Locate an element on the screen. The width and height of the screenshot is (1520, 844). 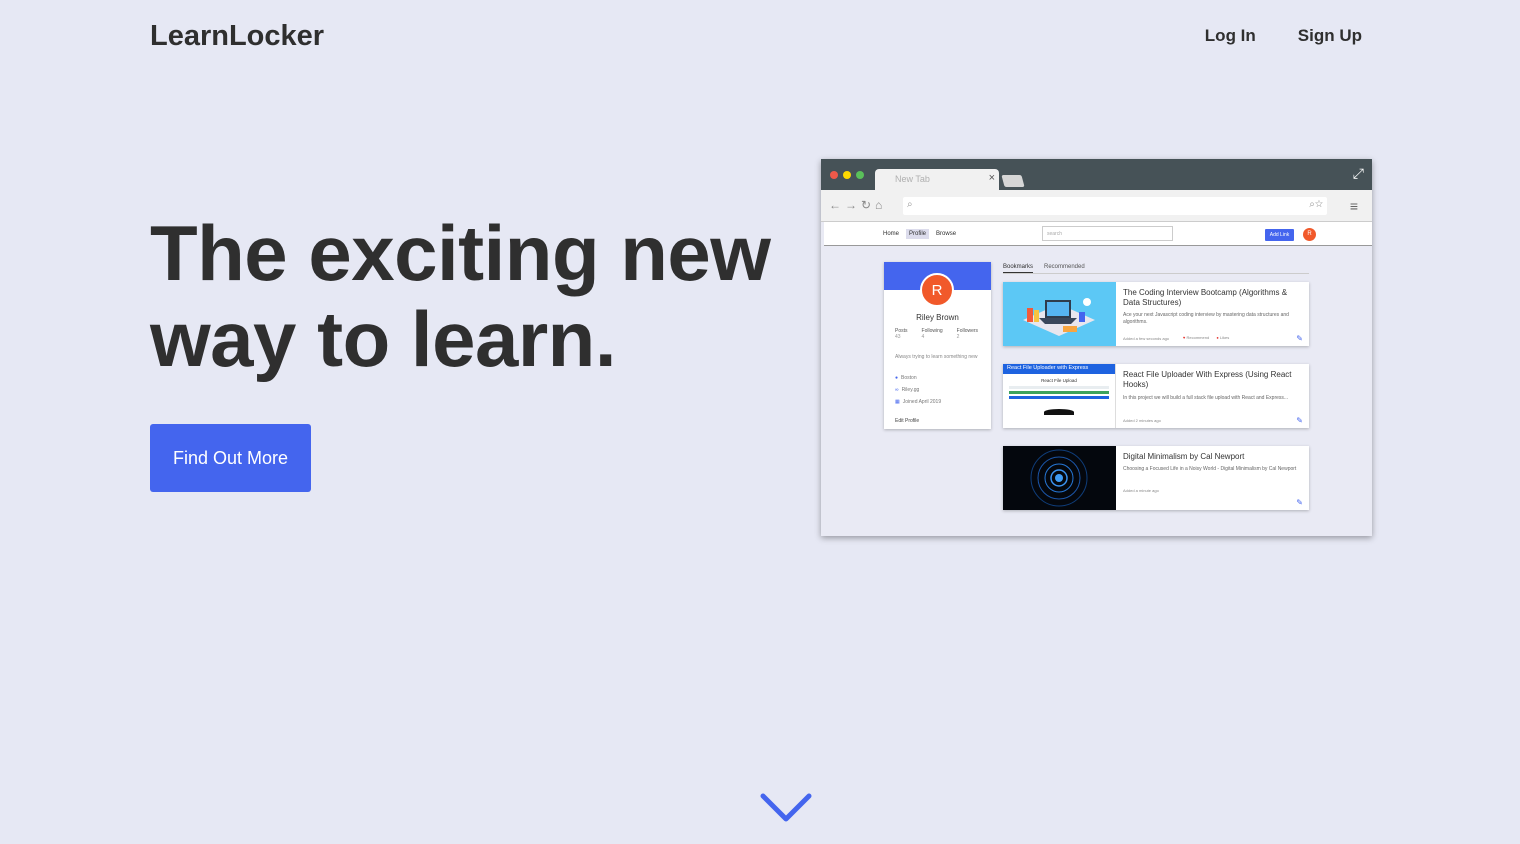
top-nav: Log In Sign Up is located at coordinates (1283, 36).